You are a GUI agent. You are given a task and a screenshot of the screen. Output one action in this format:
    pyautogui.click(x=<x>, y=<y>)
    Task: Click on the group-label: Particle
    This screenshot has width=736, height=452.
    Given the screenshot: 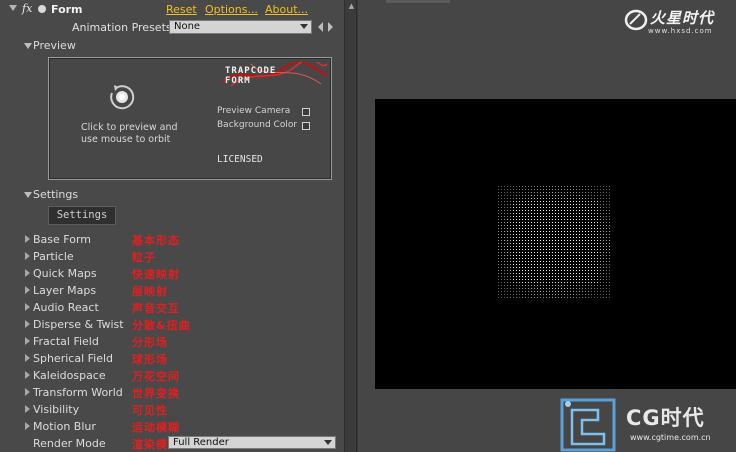 What is the action you would take?
    pyautogui.click(x=53, y=256)
    